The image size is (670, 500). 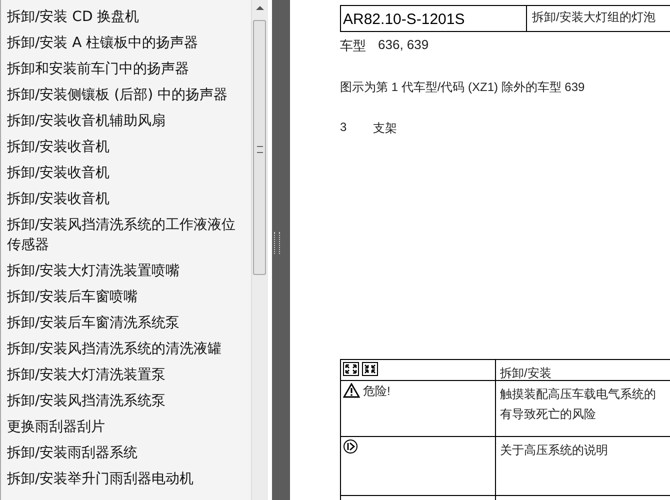 I want to click on toc-item: 拆卸/安装后车窗喷嘴, so click(x=122, y=297).